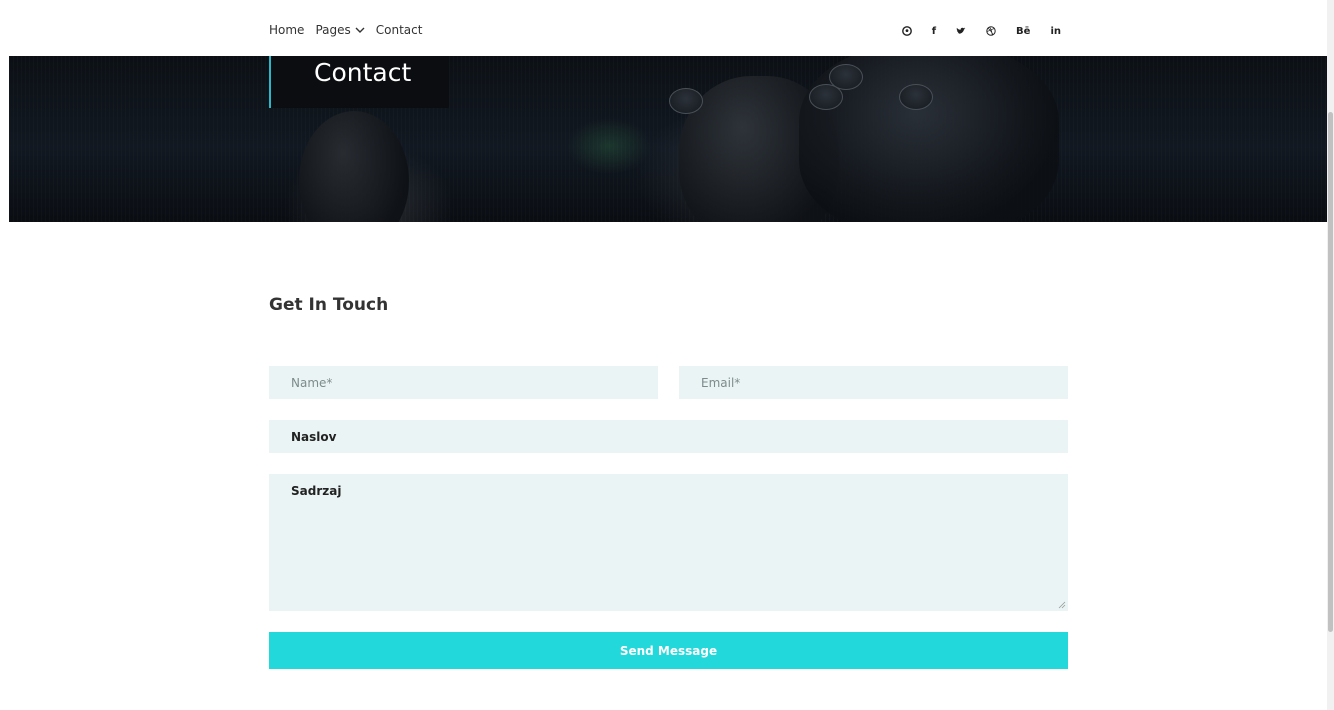  I want to click on subject-field: Naslov, so click(668, 436).